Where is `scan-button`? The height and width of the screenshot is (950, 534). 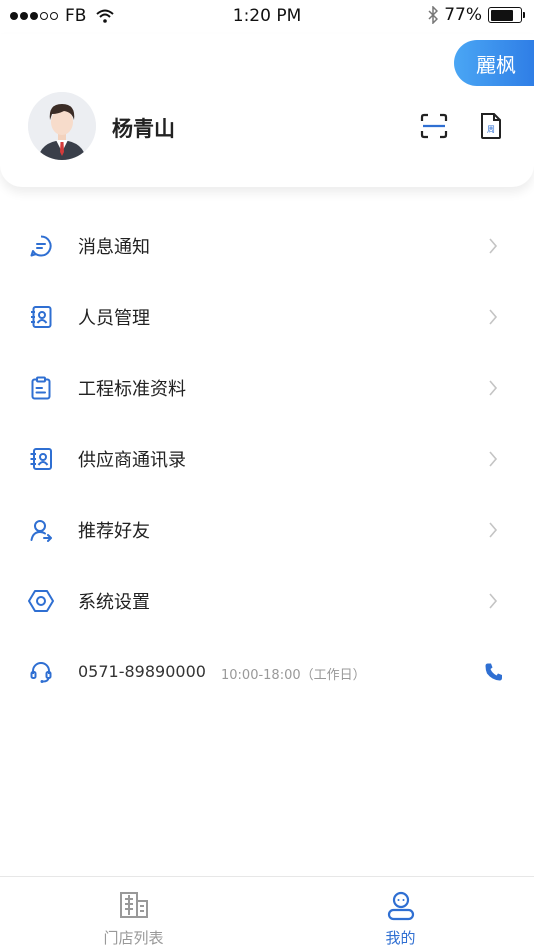
scan-button is located at coordinates (434, 126).